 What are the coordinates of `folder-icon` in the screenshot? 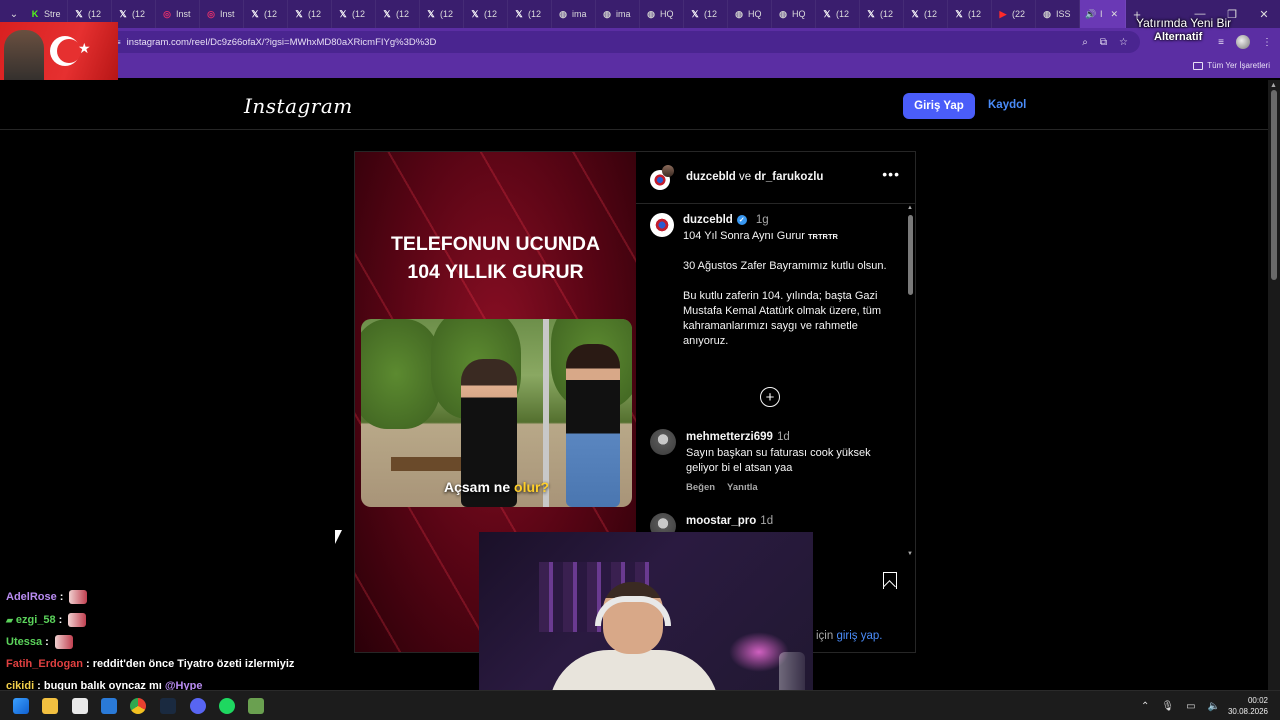 It's located at (1198, 65).